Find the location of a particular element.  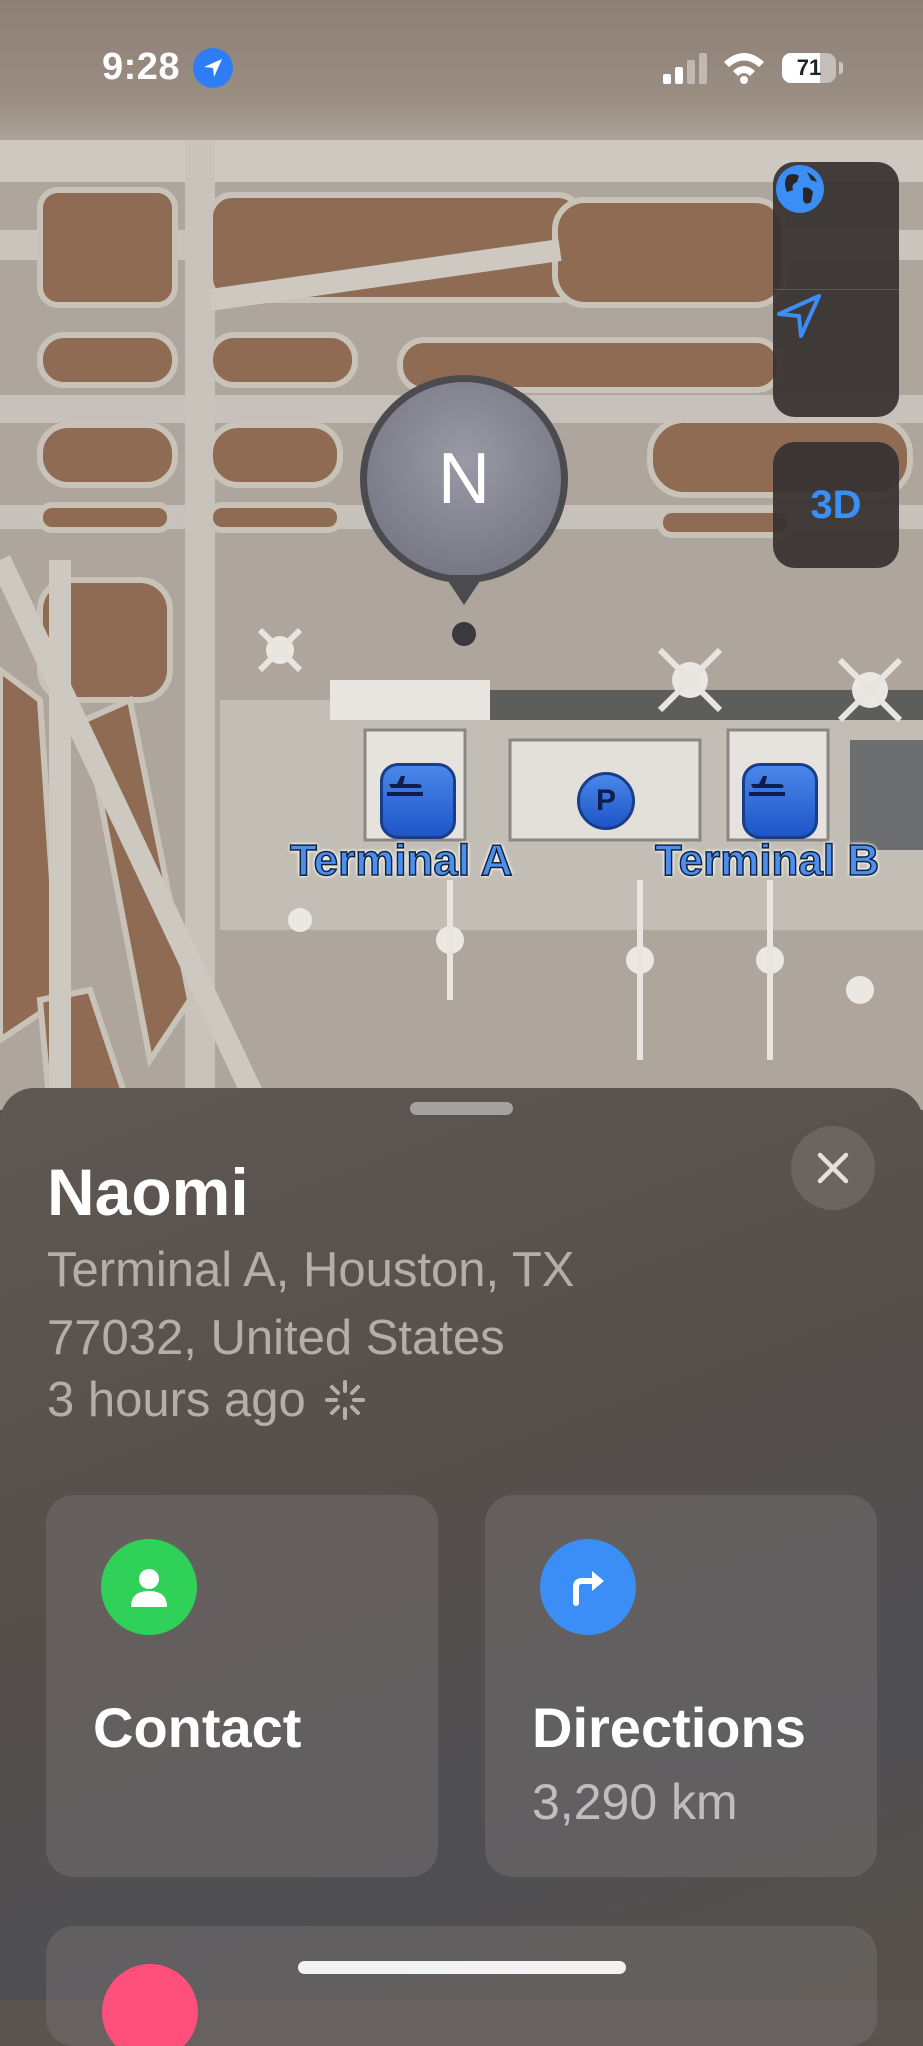

battery-tip is located at coordinates (841, 68).